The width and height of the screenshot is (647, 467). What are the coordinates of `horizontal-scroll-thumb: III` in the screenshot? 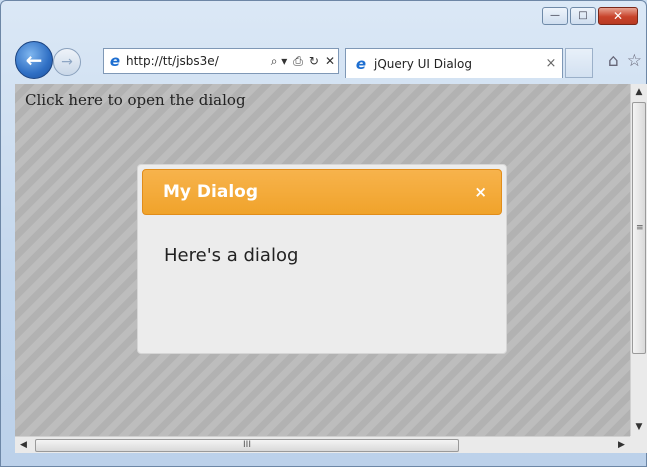 It's located at (247, 445).